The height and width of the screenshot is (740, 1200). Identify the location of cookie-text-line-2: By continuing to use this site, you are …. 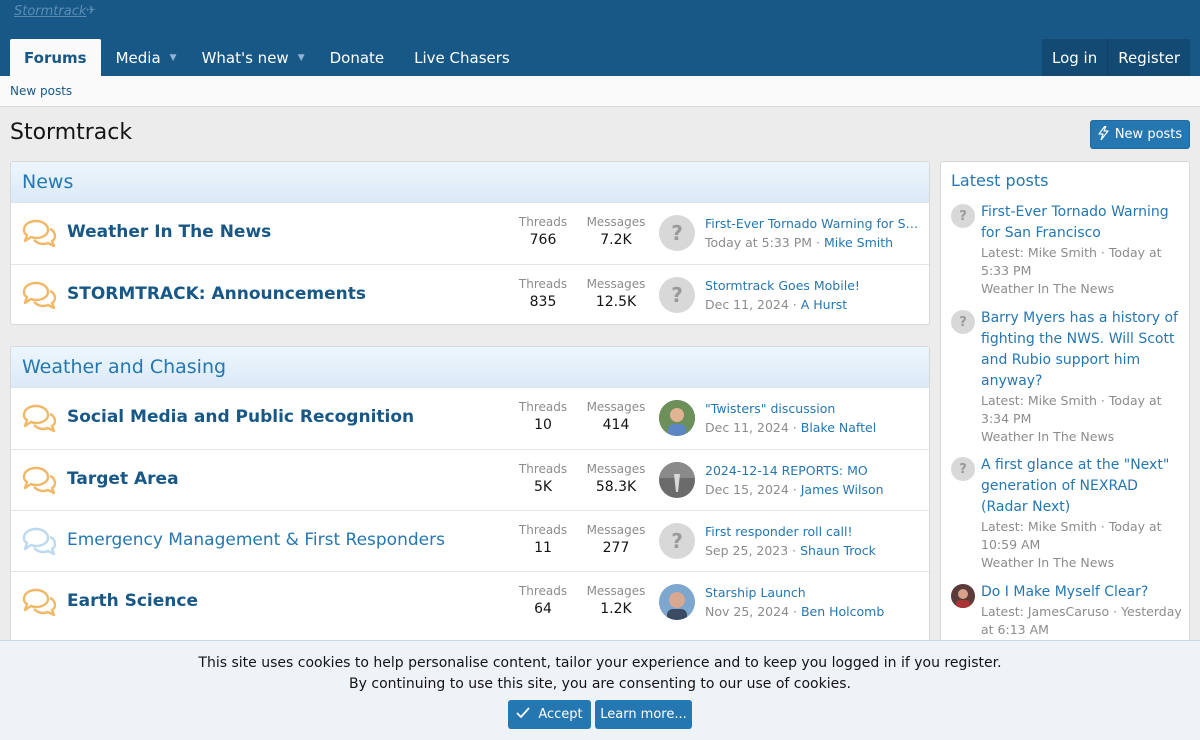
(600, 684).